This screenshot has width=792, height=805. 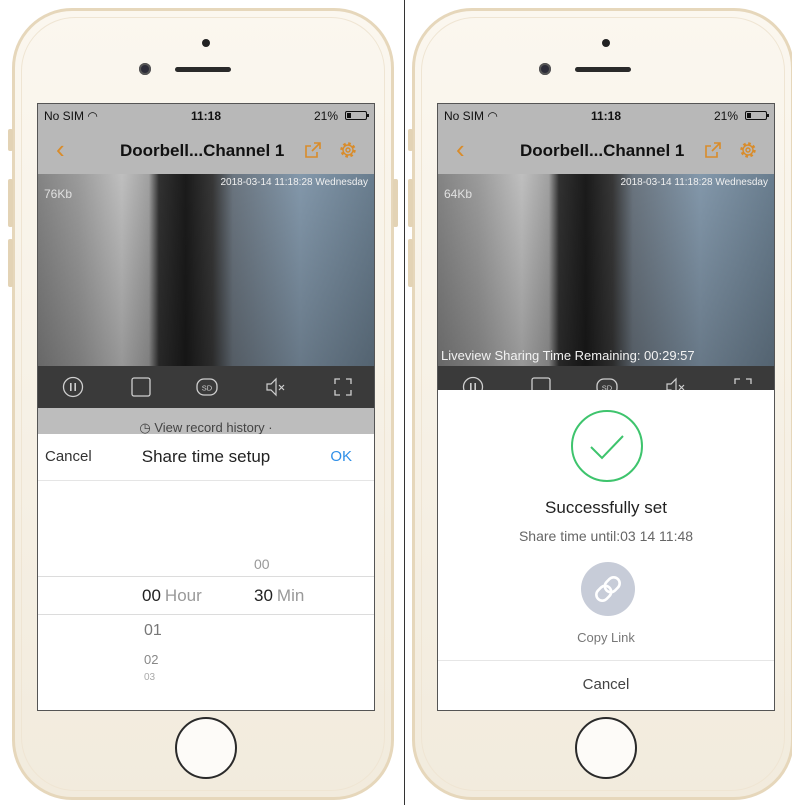 I want to click on fullscreen-icon, so click(x=343, y=387).